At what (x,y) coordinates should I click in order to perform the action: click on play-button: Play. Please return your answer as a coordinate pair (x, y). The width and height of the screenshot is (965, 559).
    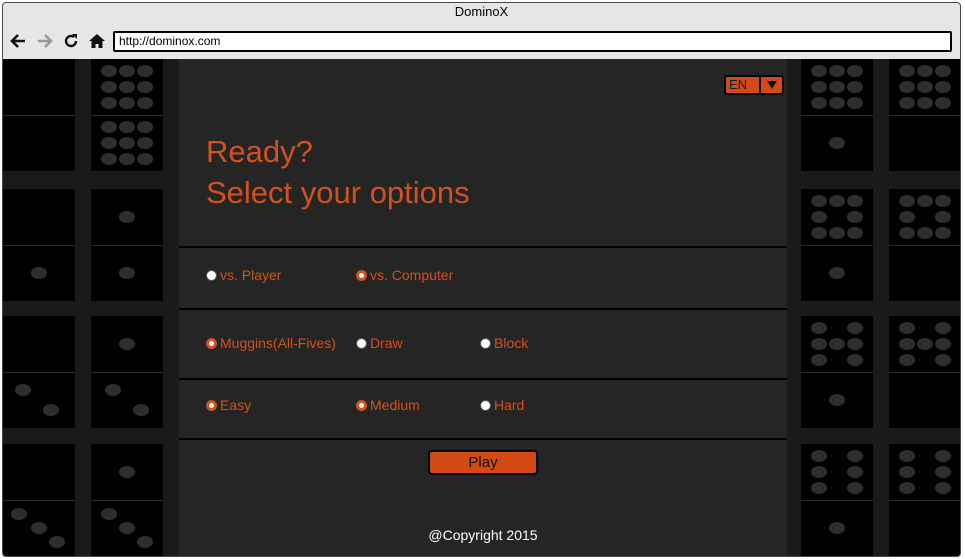
    Looking at the image, I should click on (483, 462).